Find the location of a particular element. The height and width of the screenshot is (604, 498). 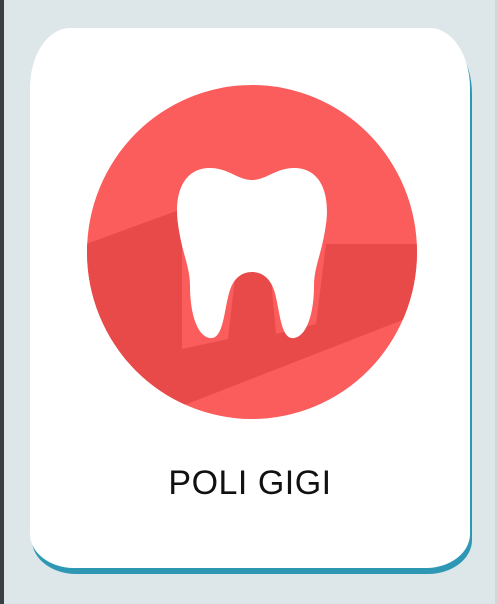

card-label: POLI GIGI is located at coordinates (250, 483).